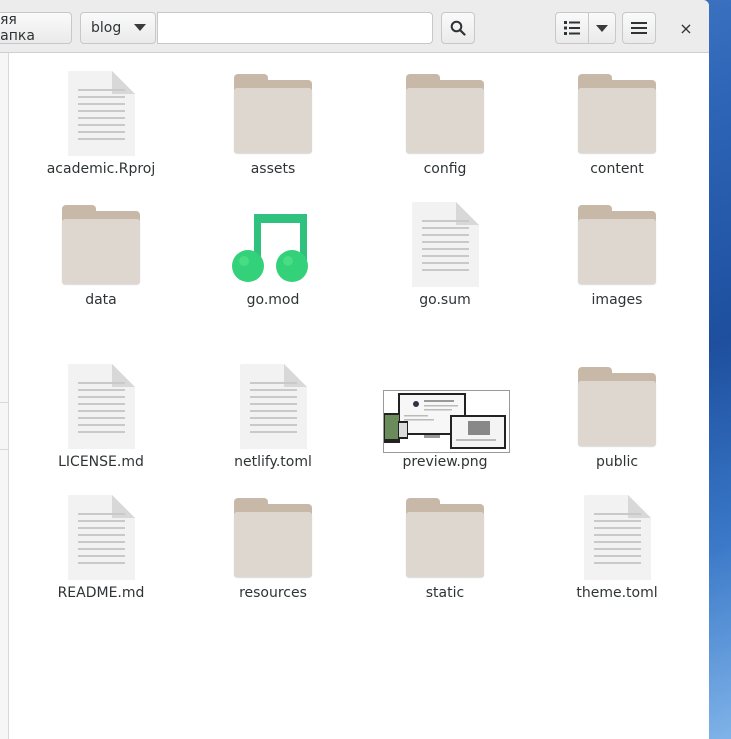 The height and width of the screenshot is (739, 731). What do you see at coordinates (101, 300) in the screenshot?
I see `file-name: data` at bounding box center [101, 300].